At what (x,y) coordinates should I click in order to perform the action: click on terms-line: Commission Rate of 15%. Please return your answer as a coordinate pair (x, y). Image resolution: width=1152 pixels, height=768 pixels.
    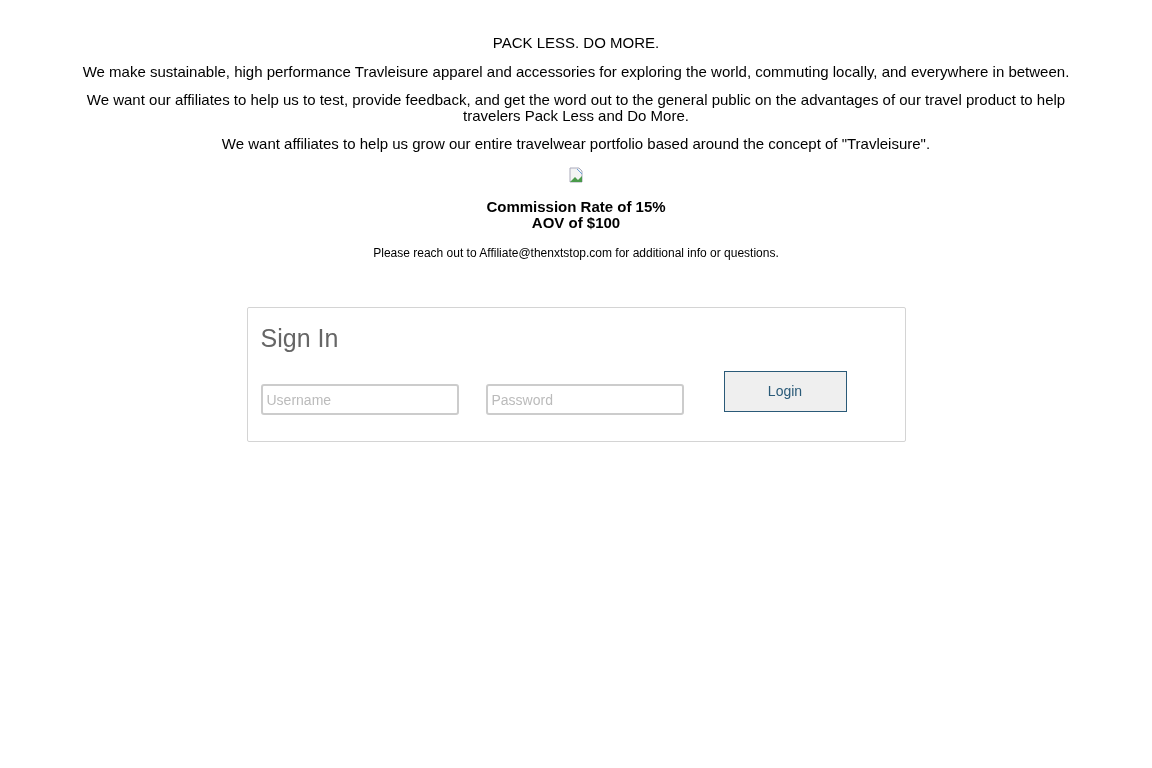
    Looking at the image, I should click on (576, 207).